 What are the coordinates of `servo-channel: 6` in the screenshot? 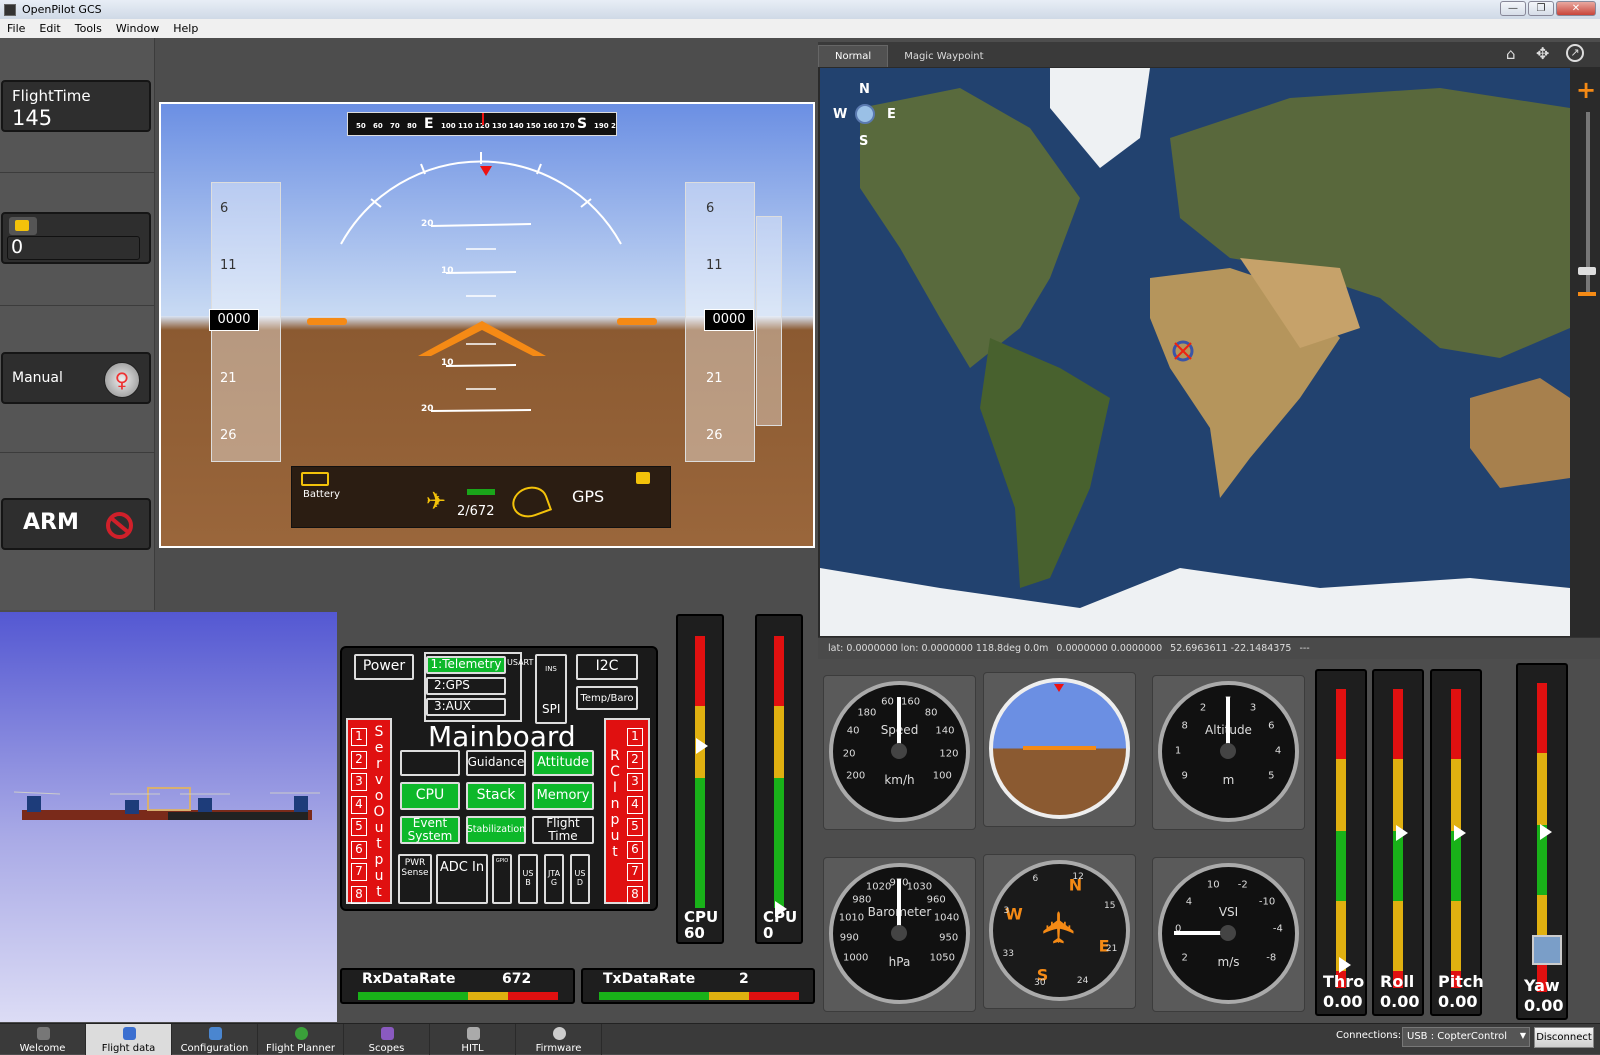 It's located at (359, 849).